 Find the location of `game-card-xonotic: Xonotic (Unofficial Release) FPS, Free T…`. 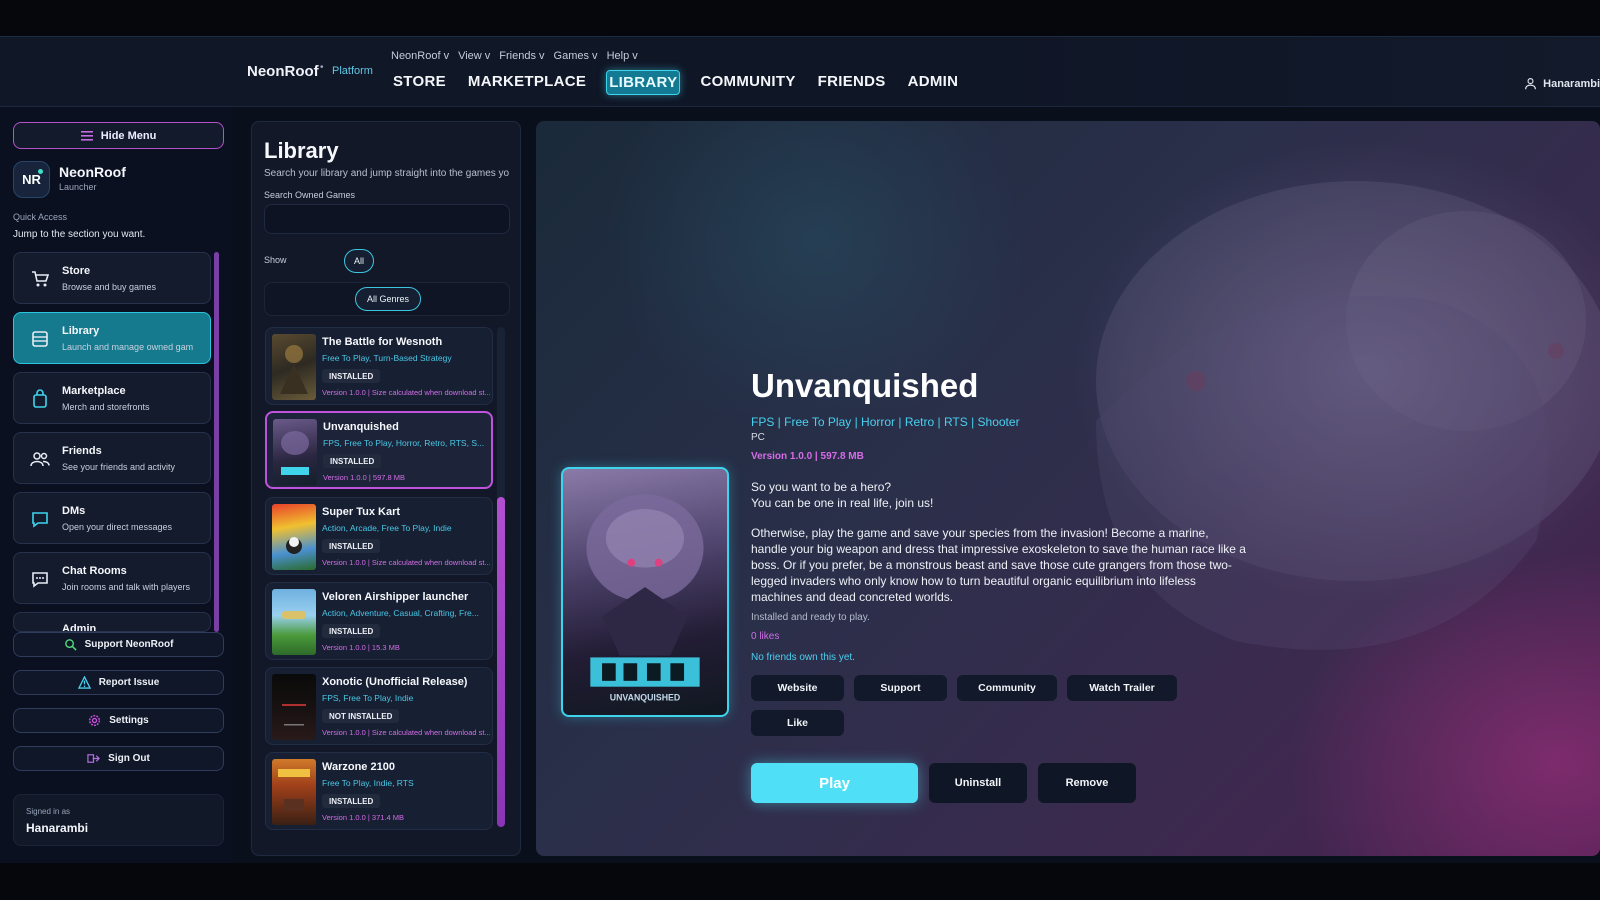

game-card-xonotic: Xonotic (Unofficial Release) FPS, Free T… is located at coordinates (379, 706).